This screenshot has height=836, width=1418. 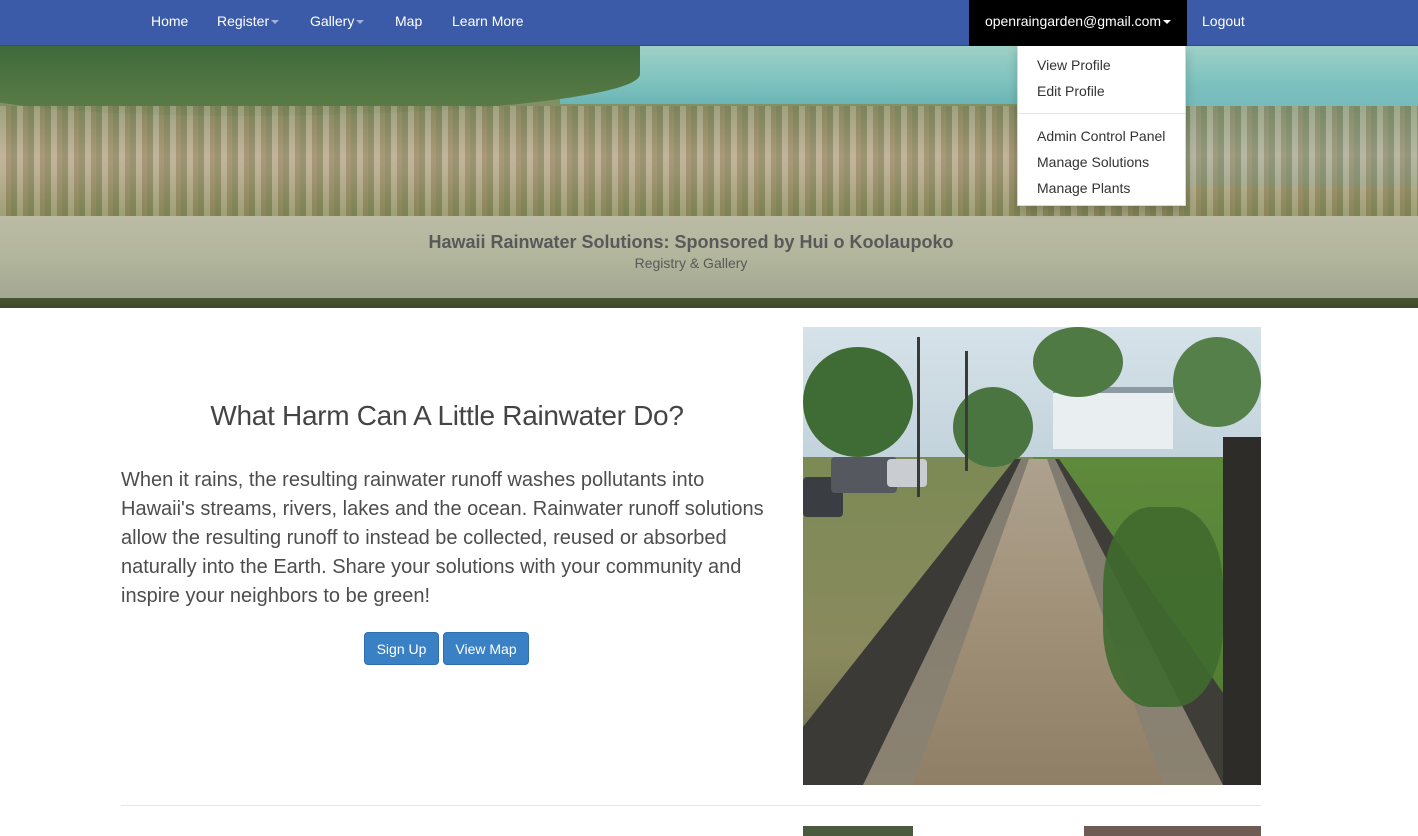 What do you see at coordinates (709, 161) in the screenshot?
I see `hero-town` at bounding box center [709, 161].